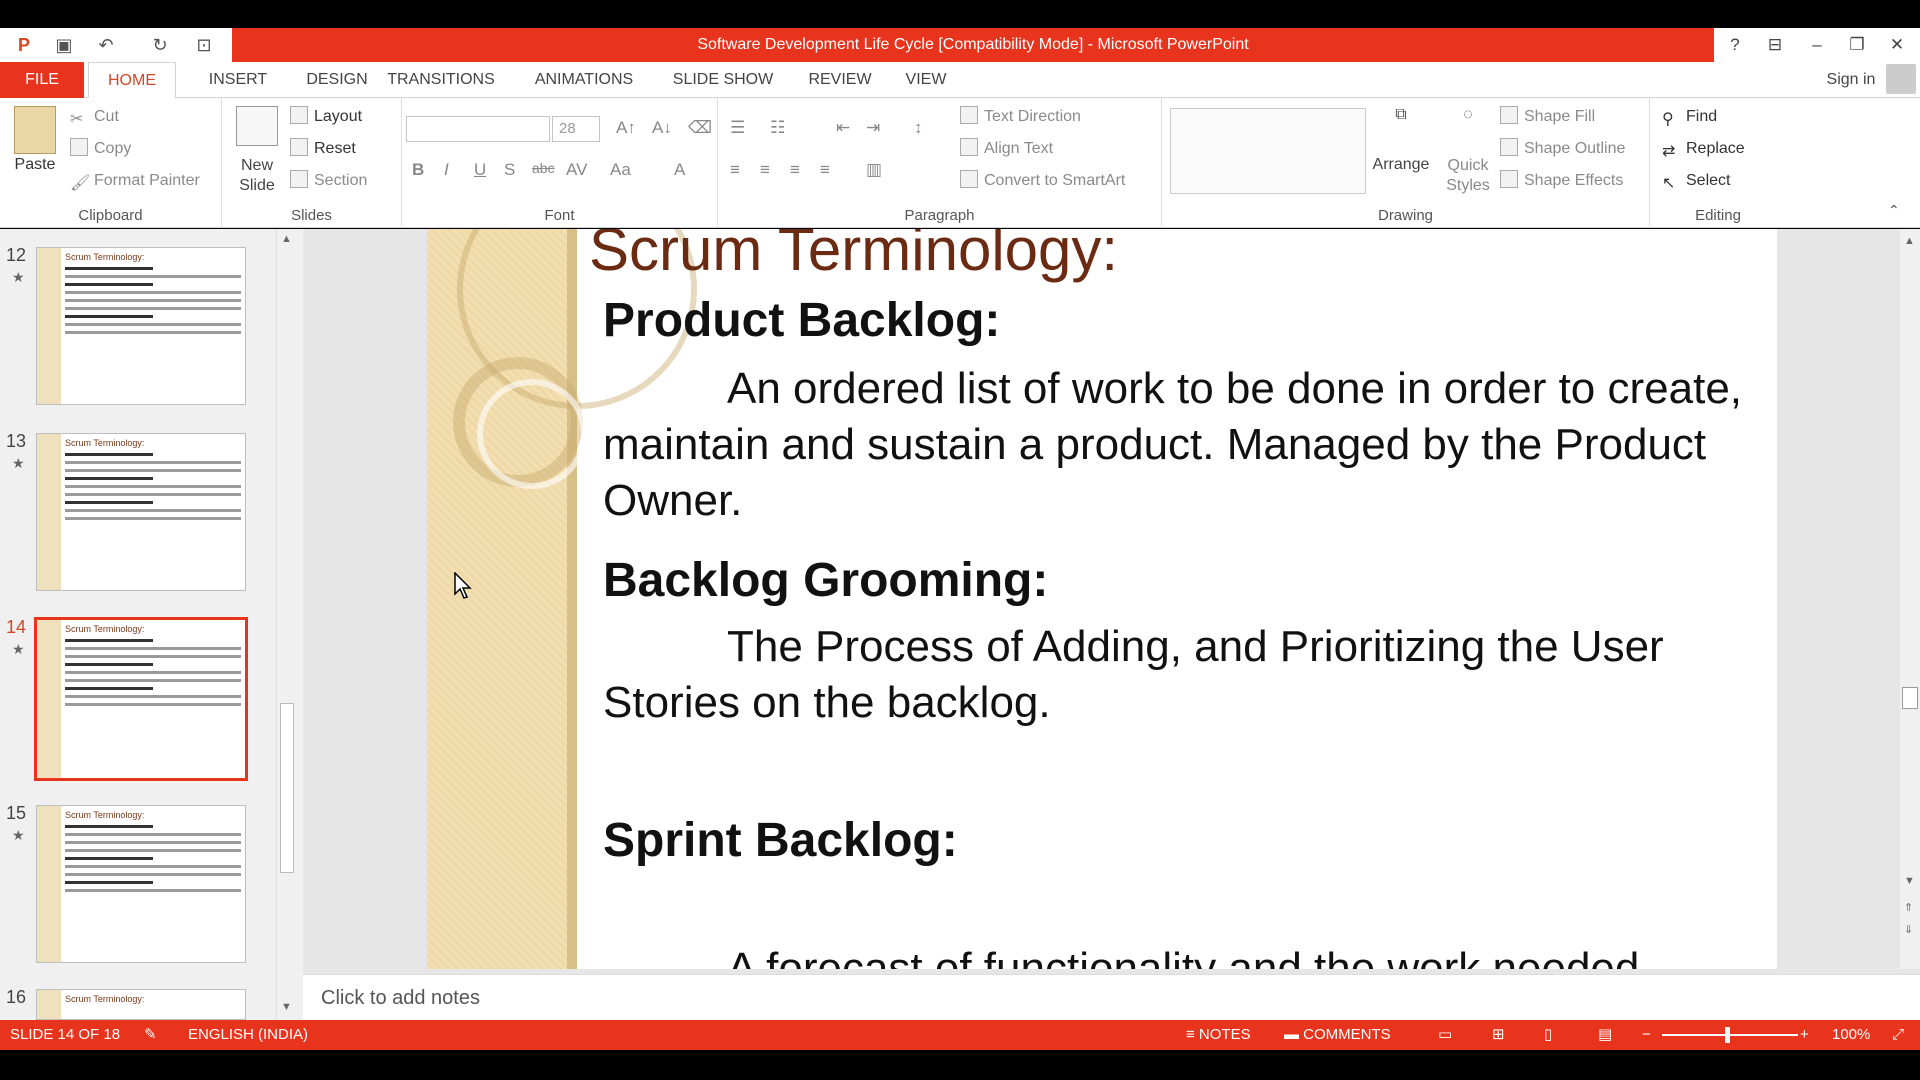  What do you see at coordinates (1646, 1035) in the screenshot?
I see `zoom-out-icon: −` at bounding box center [1646, 1035].